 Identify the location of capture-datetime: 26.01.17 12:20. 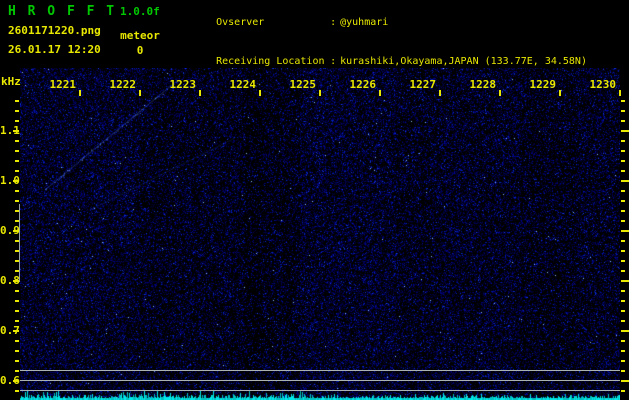
(54, 49).